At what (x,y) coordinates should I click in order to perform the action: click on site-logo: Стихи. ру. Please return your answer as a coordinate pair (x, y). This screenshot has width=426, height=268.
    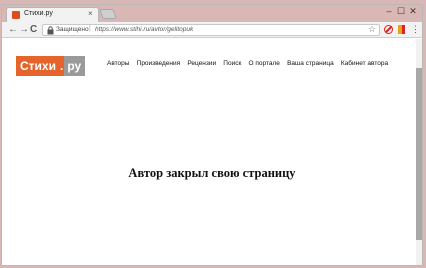
    Looking at the image, I should click on (51, 66).